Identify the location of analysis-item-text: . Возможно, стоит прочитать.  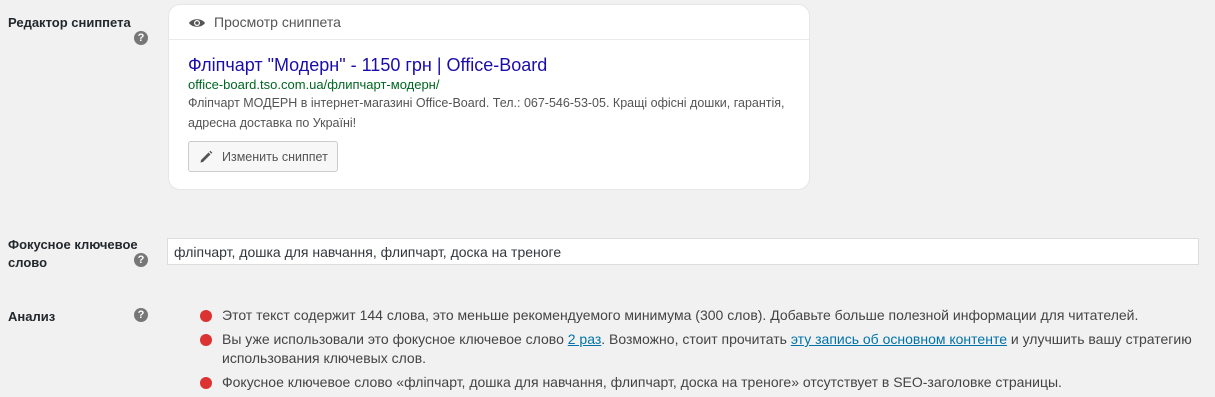
(696, 339).